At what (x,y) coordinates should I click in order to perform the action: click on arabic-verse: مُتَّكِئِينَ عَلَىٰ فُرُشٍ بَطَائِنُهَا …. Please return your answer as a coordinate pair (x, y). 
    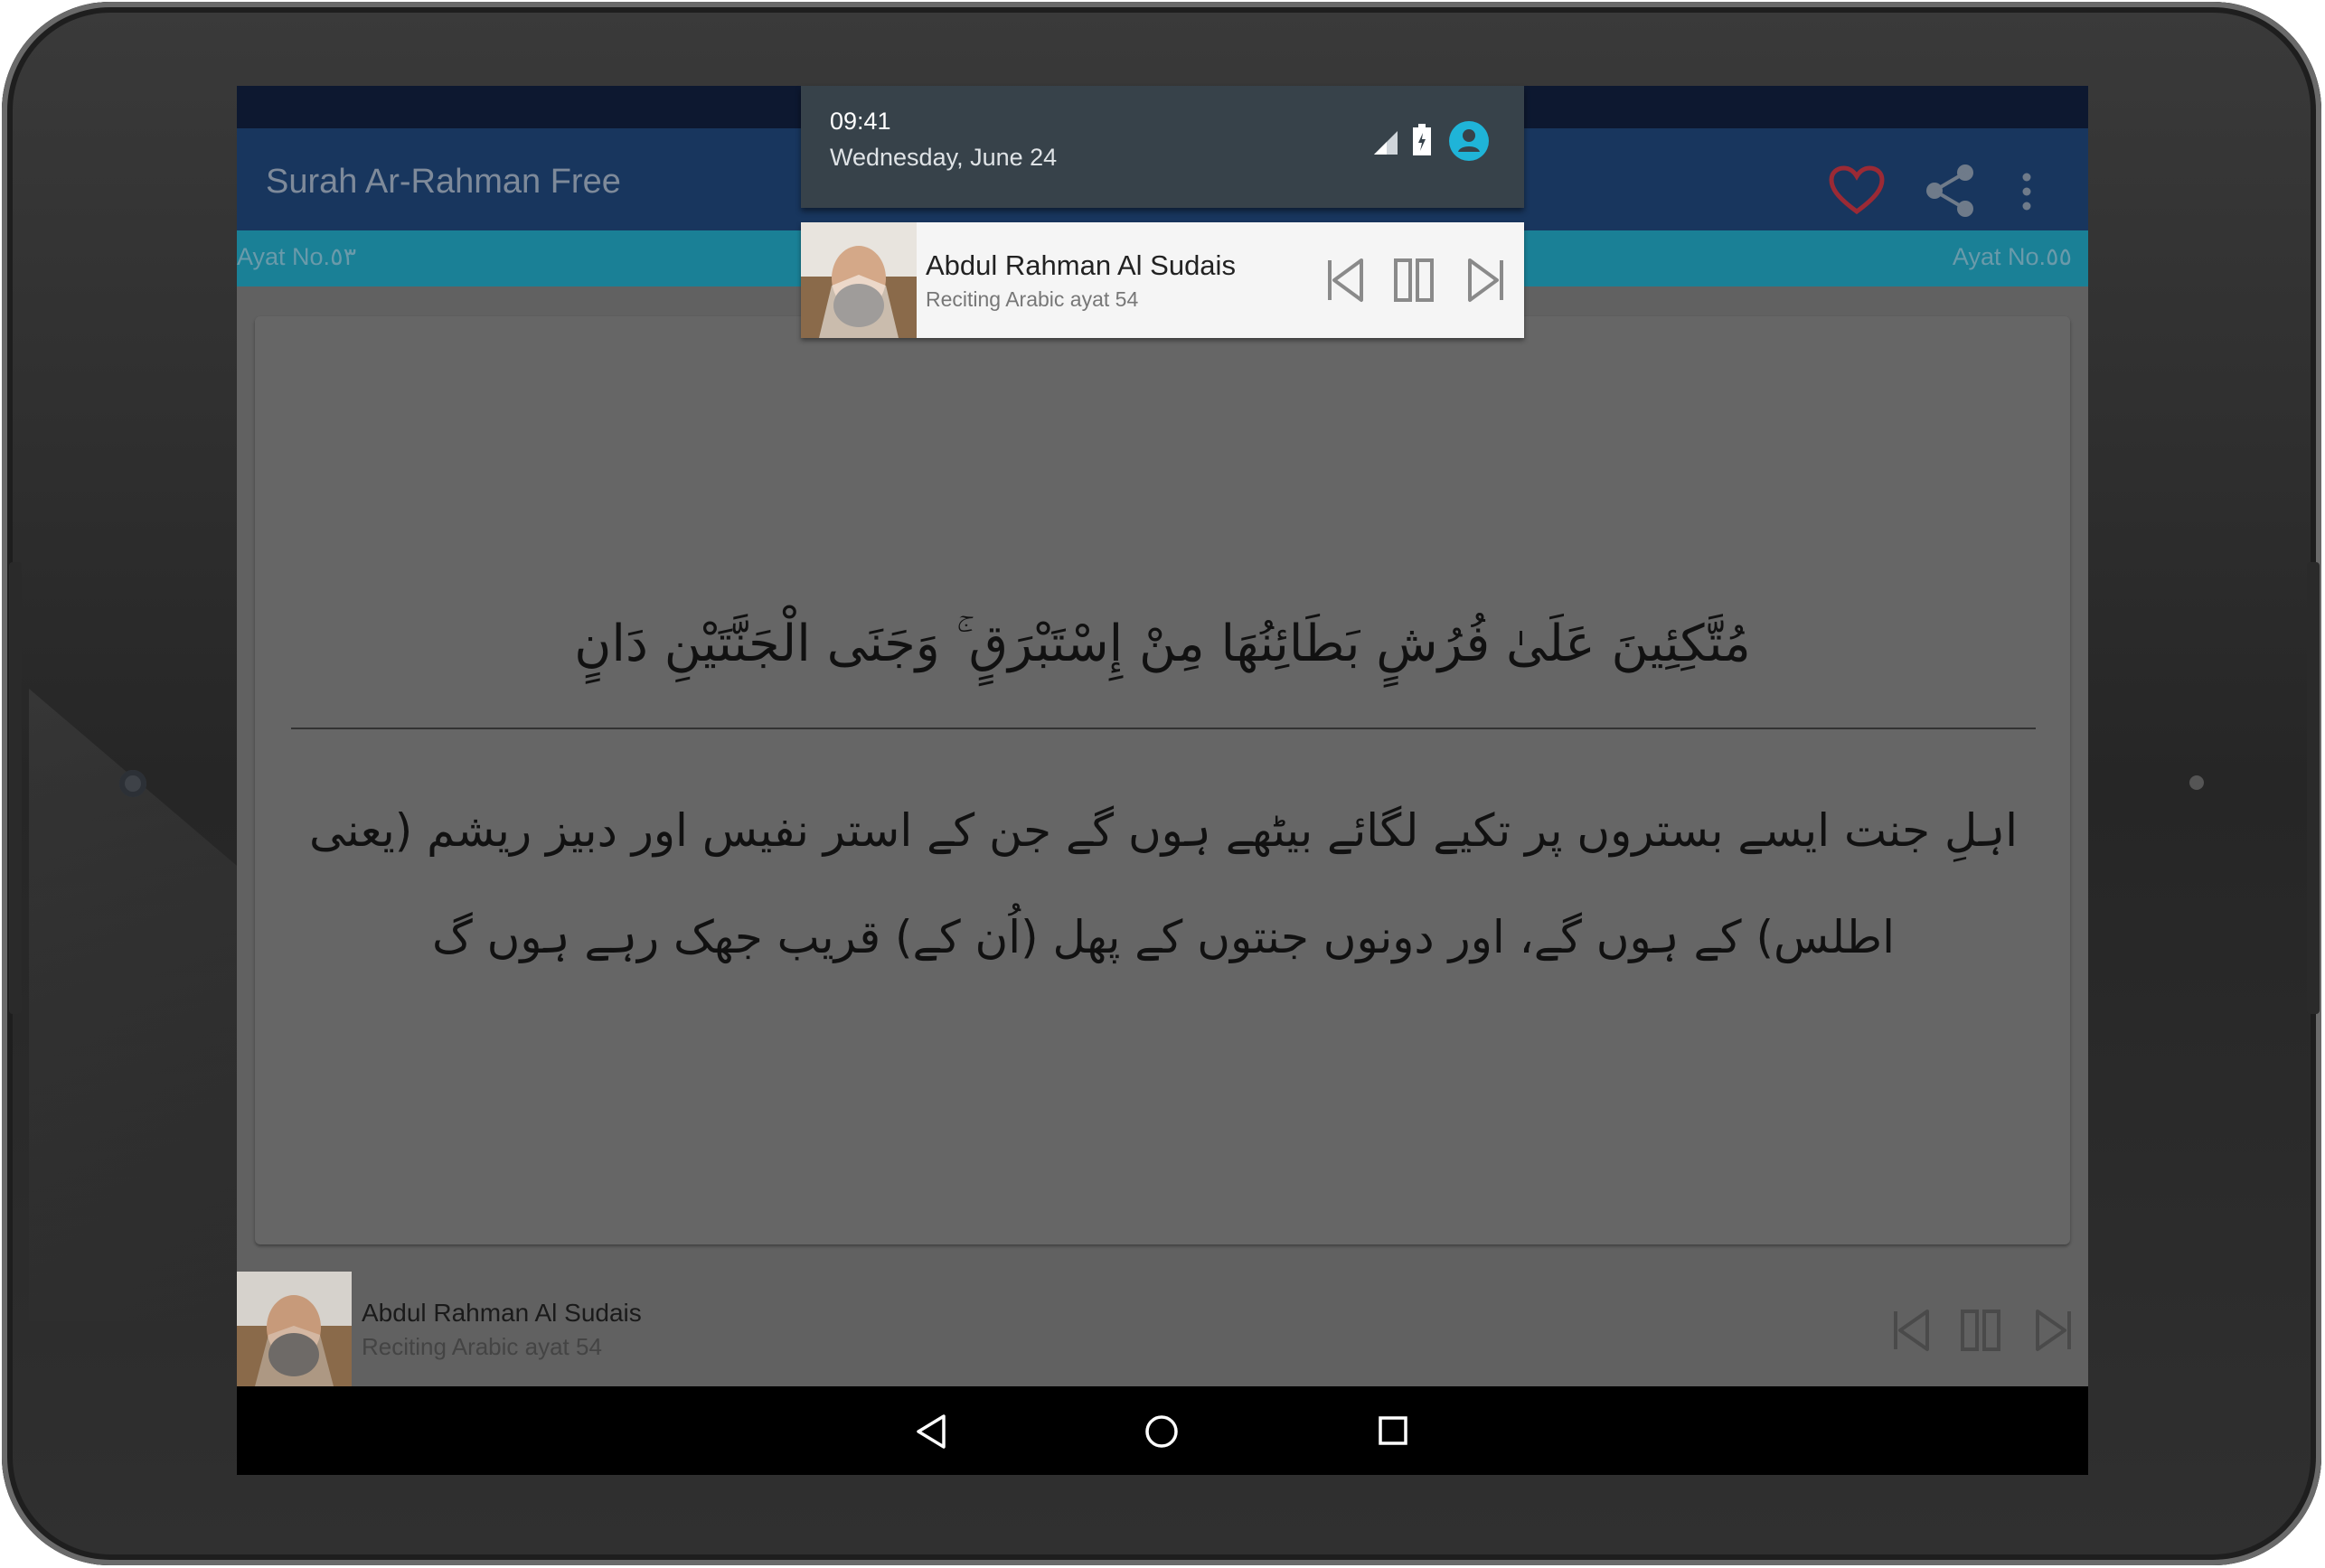
    Looking at the image, I should click on (1162, 644).